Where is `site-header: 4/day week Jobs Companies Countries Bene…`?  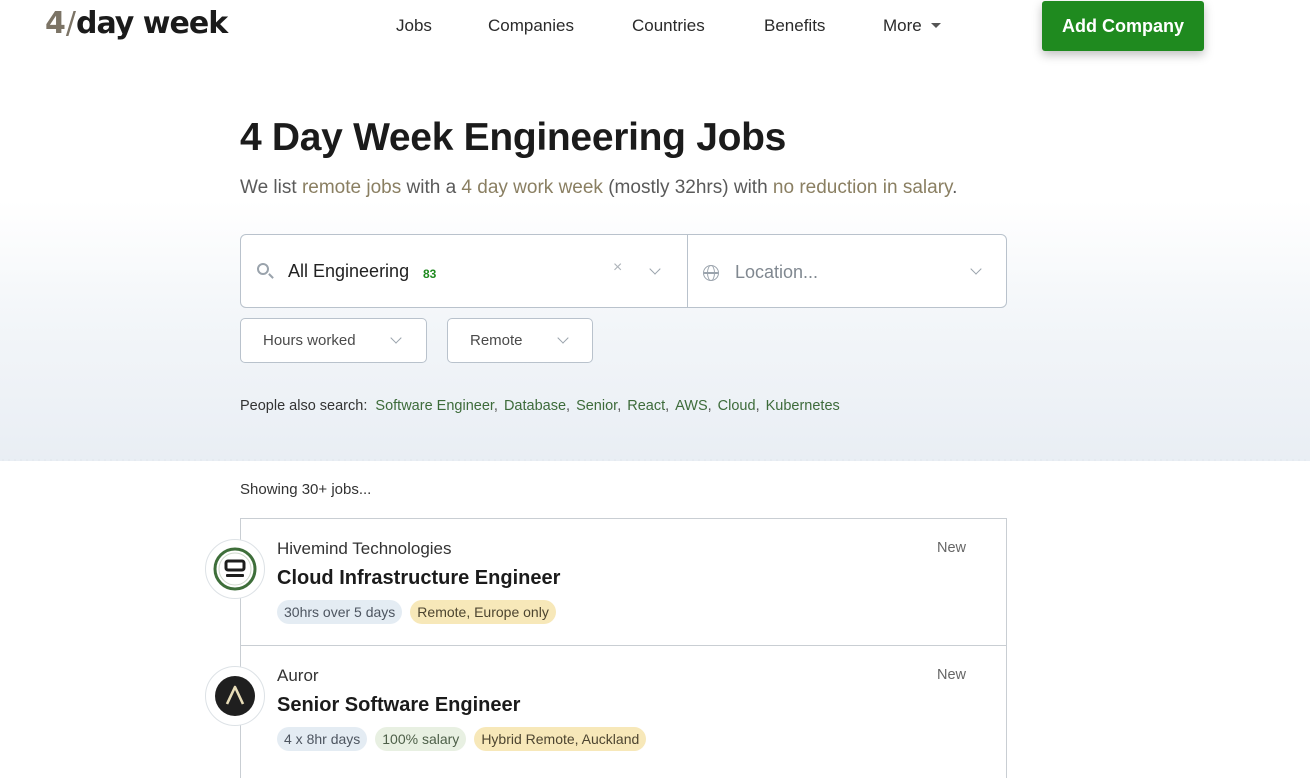 site-header: 4/day week Jobs Companies Countries Bene… is located at coordinates (655, 31).